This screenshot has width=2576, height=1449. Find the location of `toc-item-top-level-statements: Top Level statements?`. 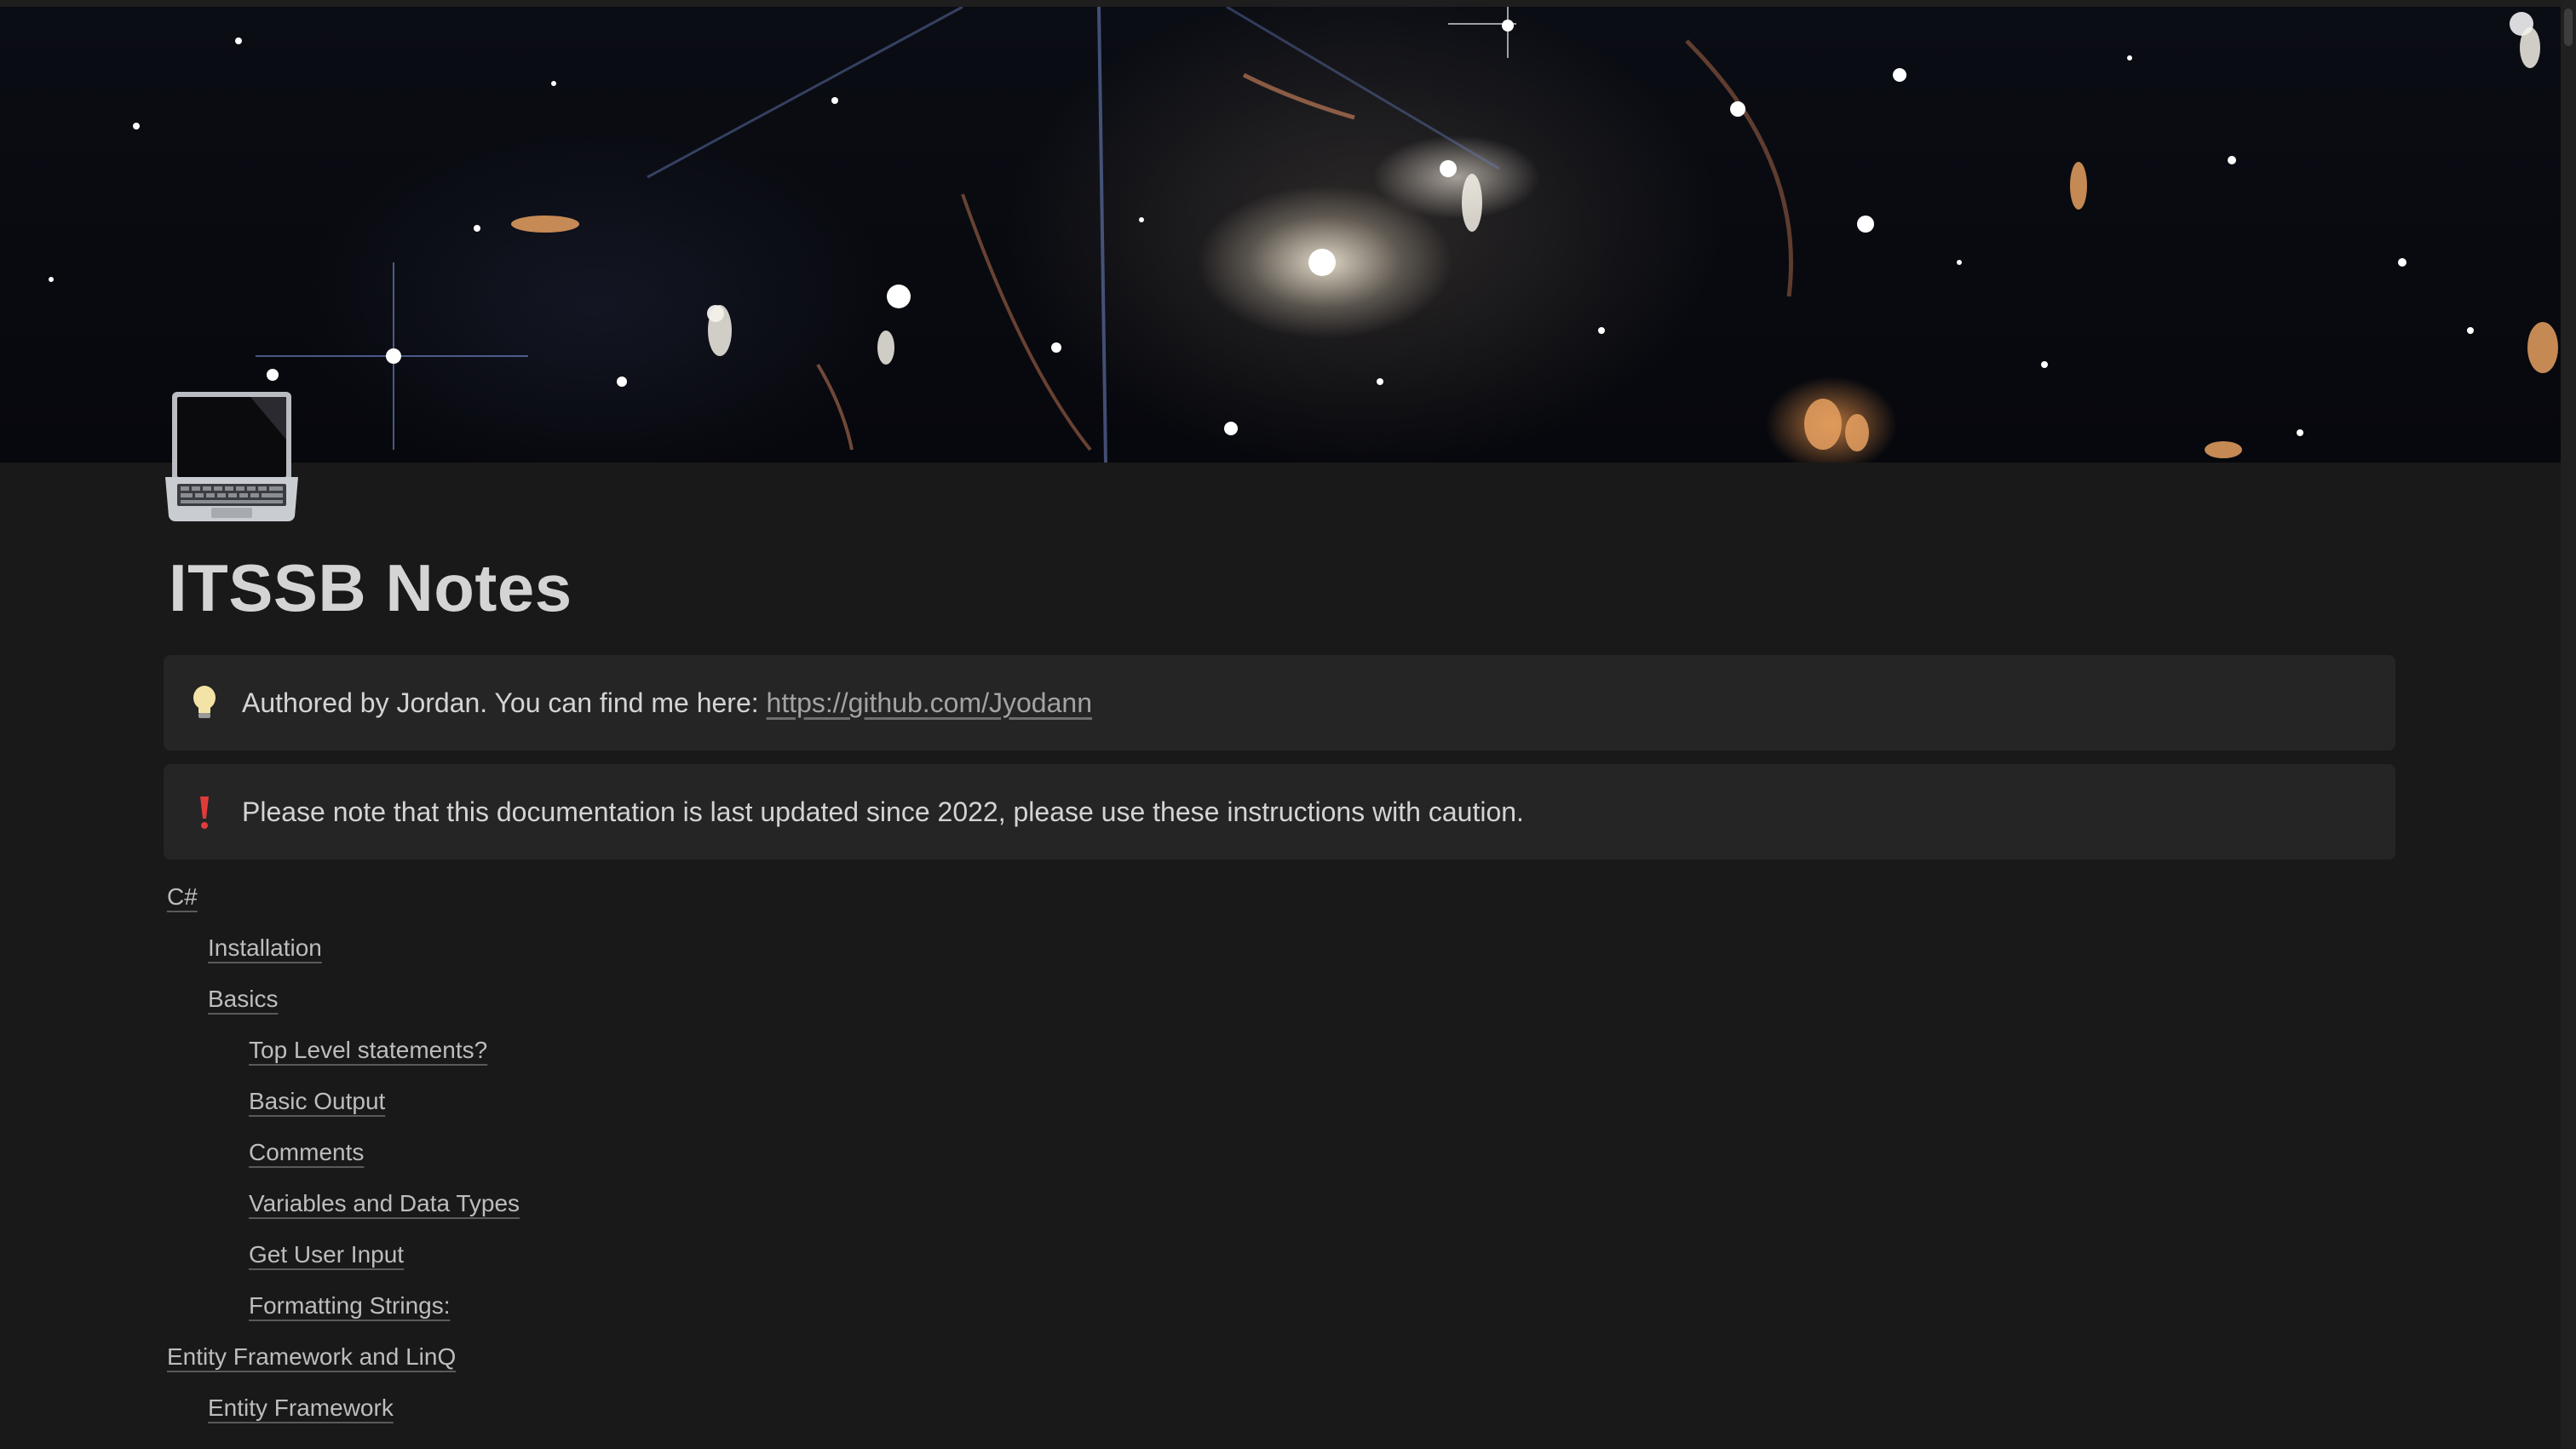

toc-item-top-level-statements: Top Level statements? is located at coordinates (368, 1051).